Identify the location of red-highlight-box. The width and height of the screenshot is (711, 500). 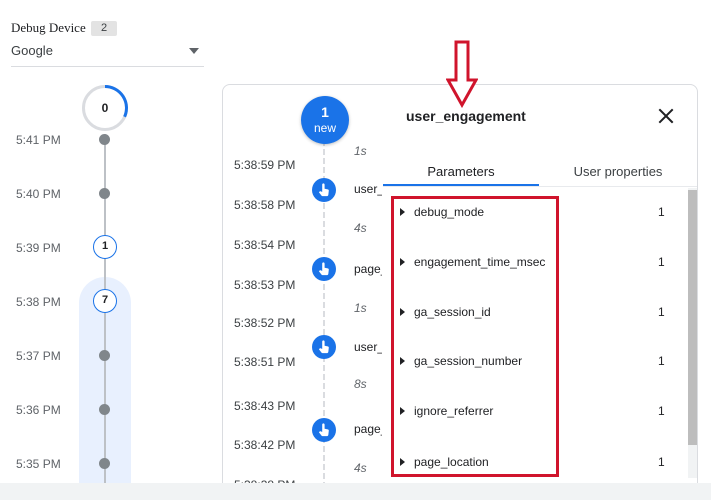
(475, 336).